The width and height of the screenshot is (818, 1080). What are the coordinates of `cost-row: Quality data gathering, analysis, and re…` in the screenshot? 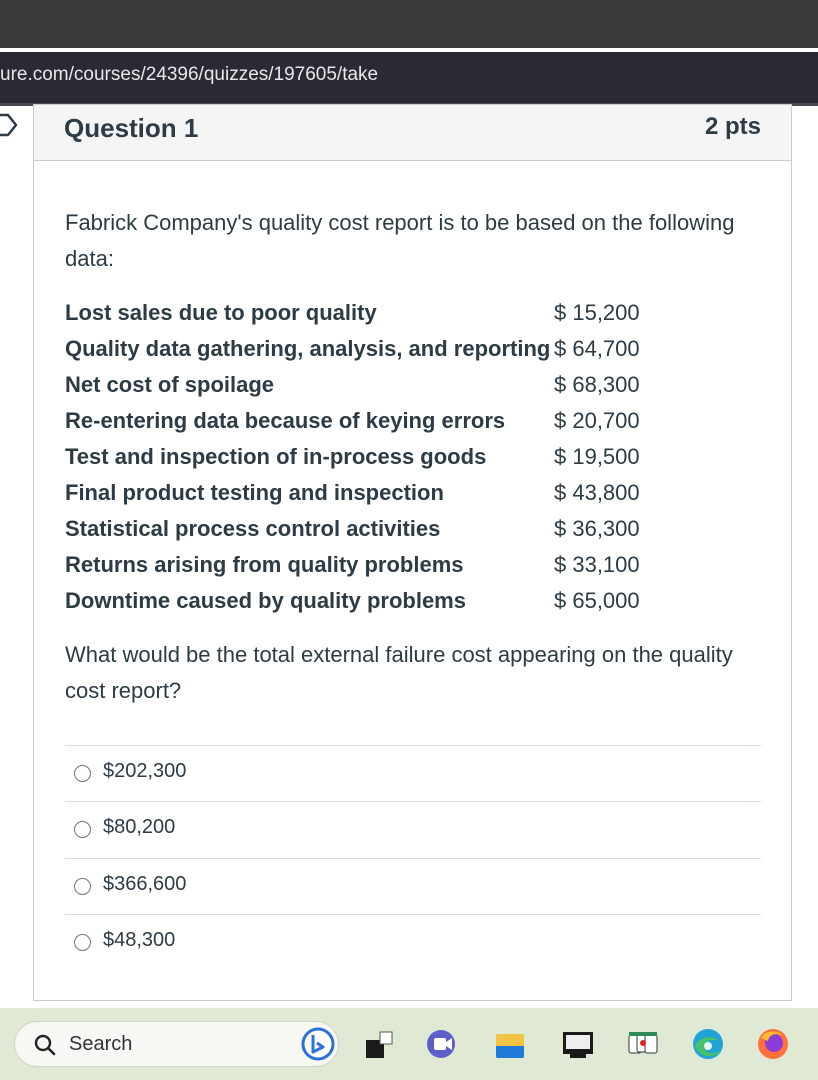 It's located at (365, 349).